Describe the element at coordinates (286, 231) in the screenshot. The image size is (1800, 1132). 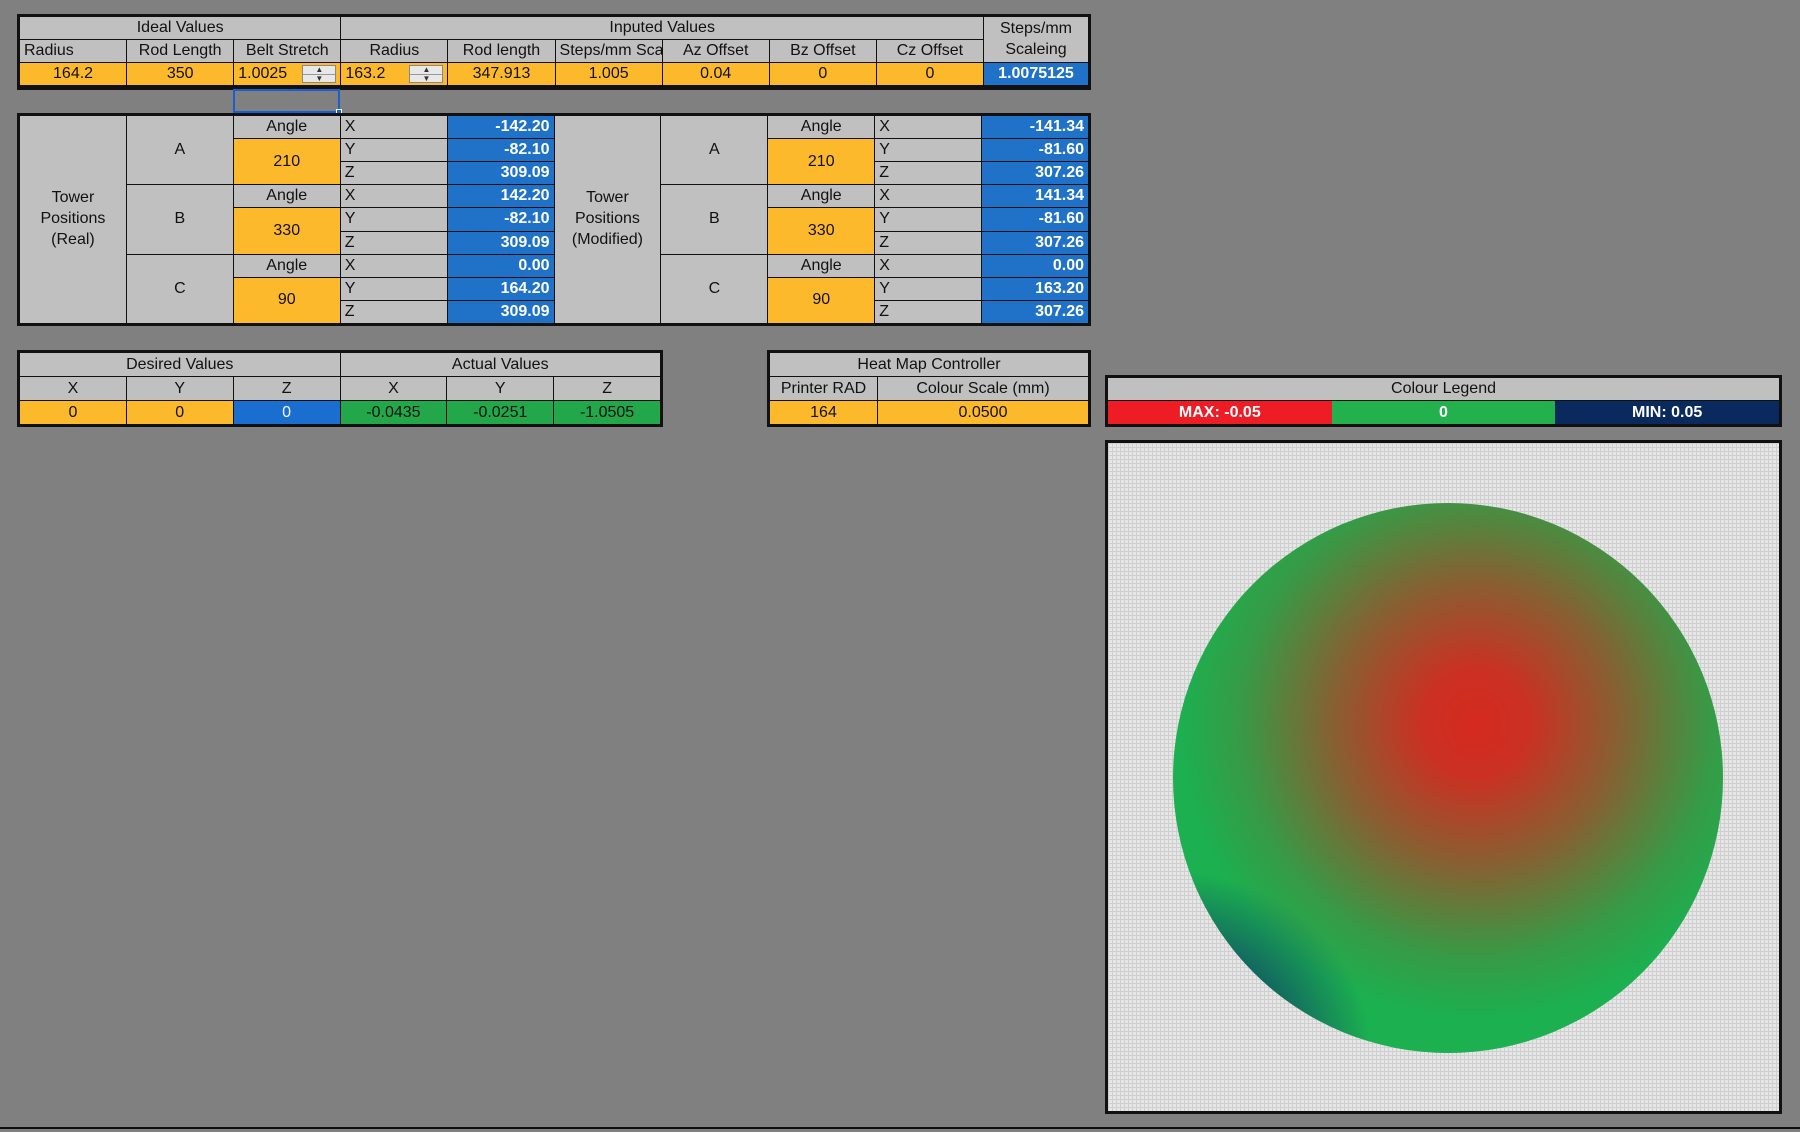
I see `tower-real-b-angle: 330` at that location.